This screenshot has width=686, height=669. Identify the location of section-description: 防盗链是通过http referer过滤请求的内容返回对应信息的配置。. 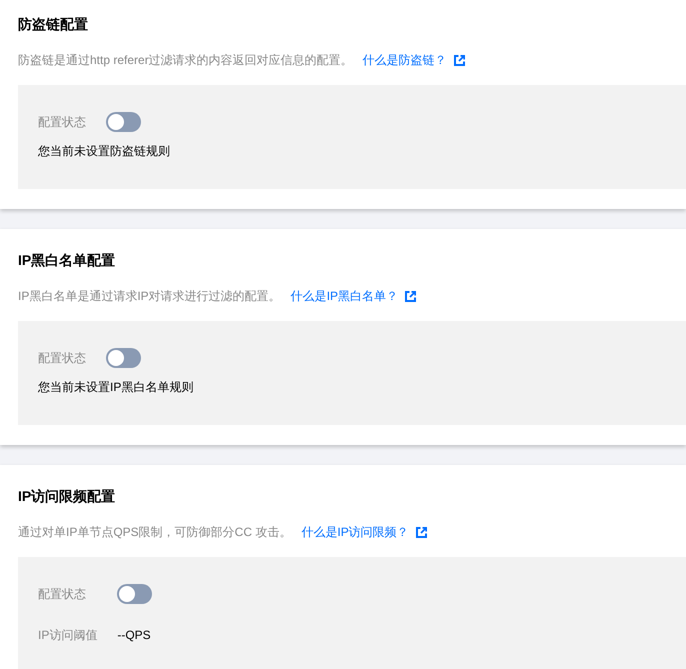
(185, 60).